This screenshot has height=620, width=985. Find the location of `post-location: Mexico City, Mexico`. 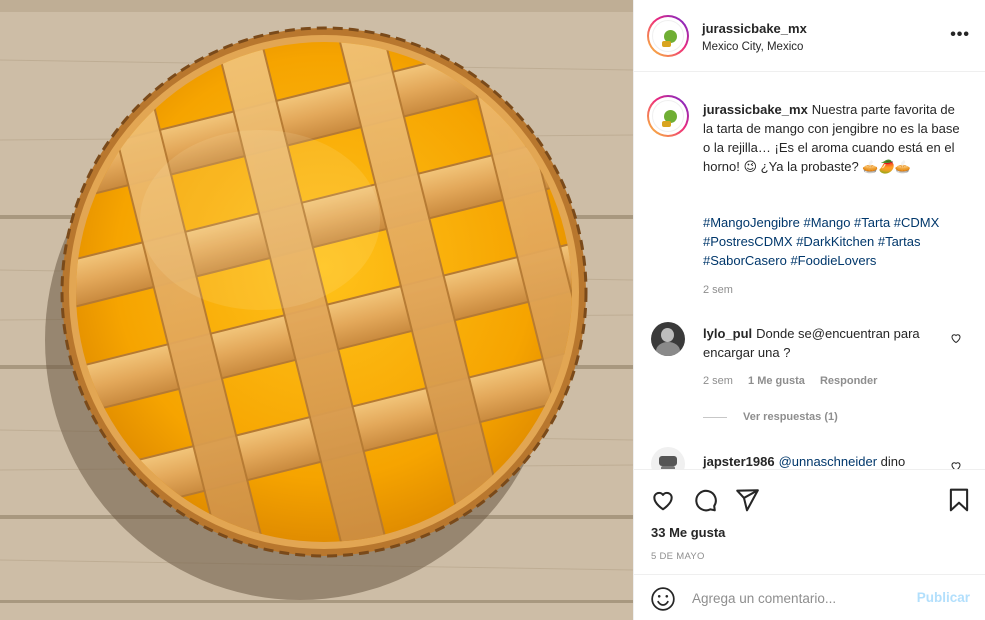

post-location: Mexico City, Mexico is located at coordinates (752, 47).